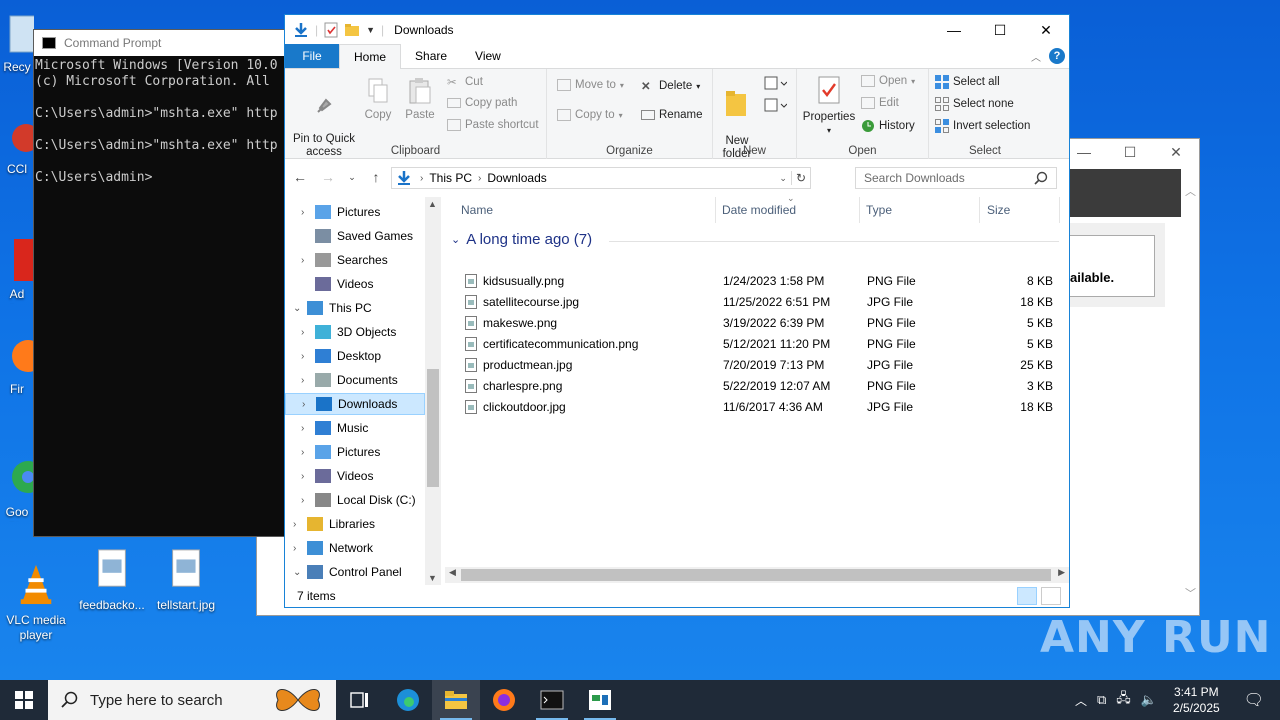 This screenshot has height=720, width=1280. Describe the element at coordinates (516, 178) in the screenshot. I see `breadcrumb-downloads: Downloads` at that location.